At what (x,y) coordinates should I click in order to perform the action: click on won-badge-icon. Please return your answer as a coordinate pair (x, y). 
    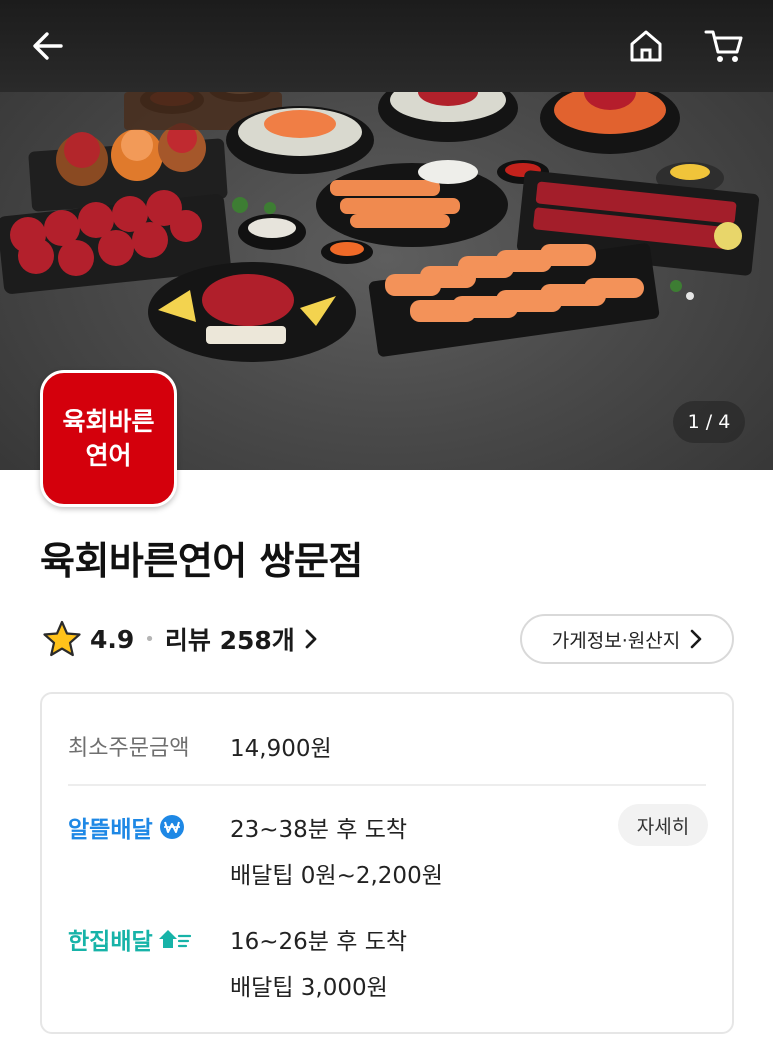
    Looking at the image, I should click on (171, 827).